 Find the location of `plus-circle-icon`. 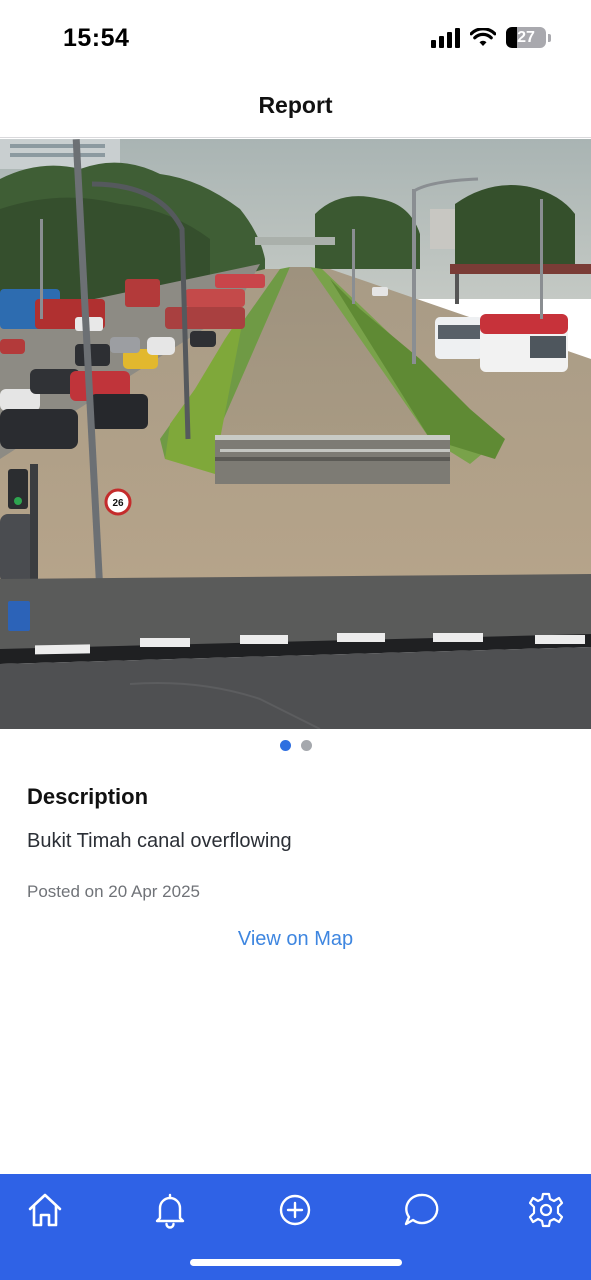

plus-circle-icon is located at coordinates (295, 1210).